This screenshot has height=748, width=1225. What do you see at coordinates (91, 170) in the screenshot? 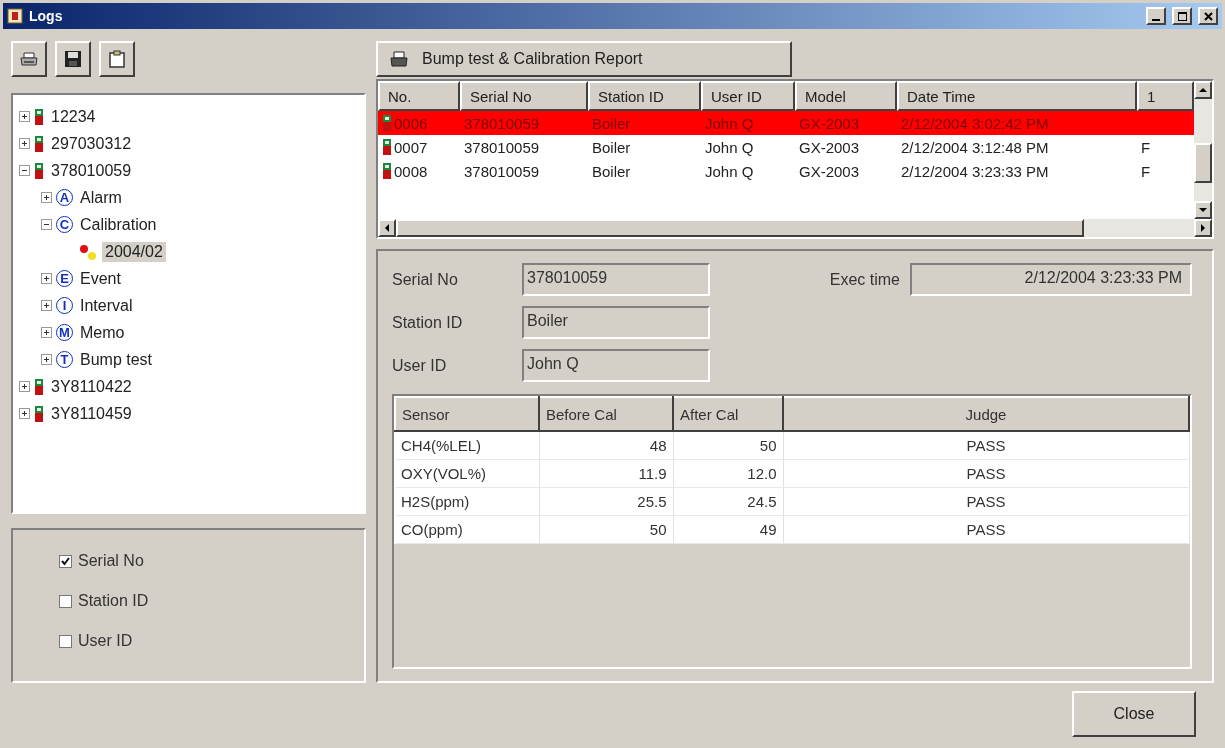
I see `tree-item: 378010059` at bounding box center [91, 170].